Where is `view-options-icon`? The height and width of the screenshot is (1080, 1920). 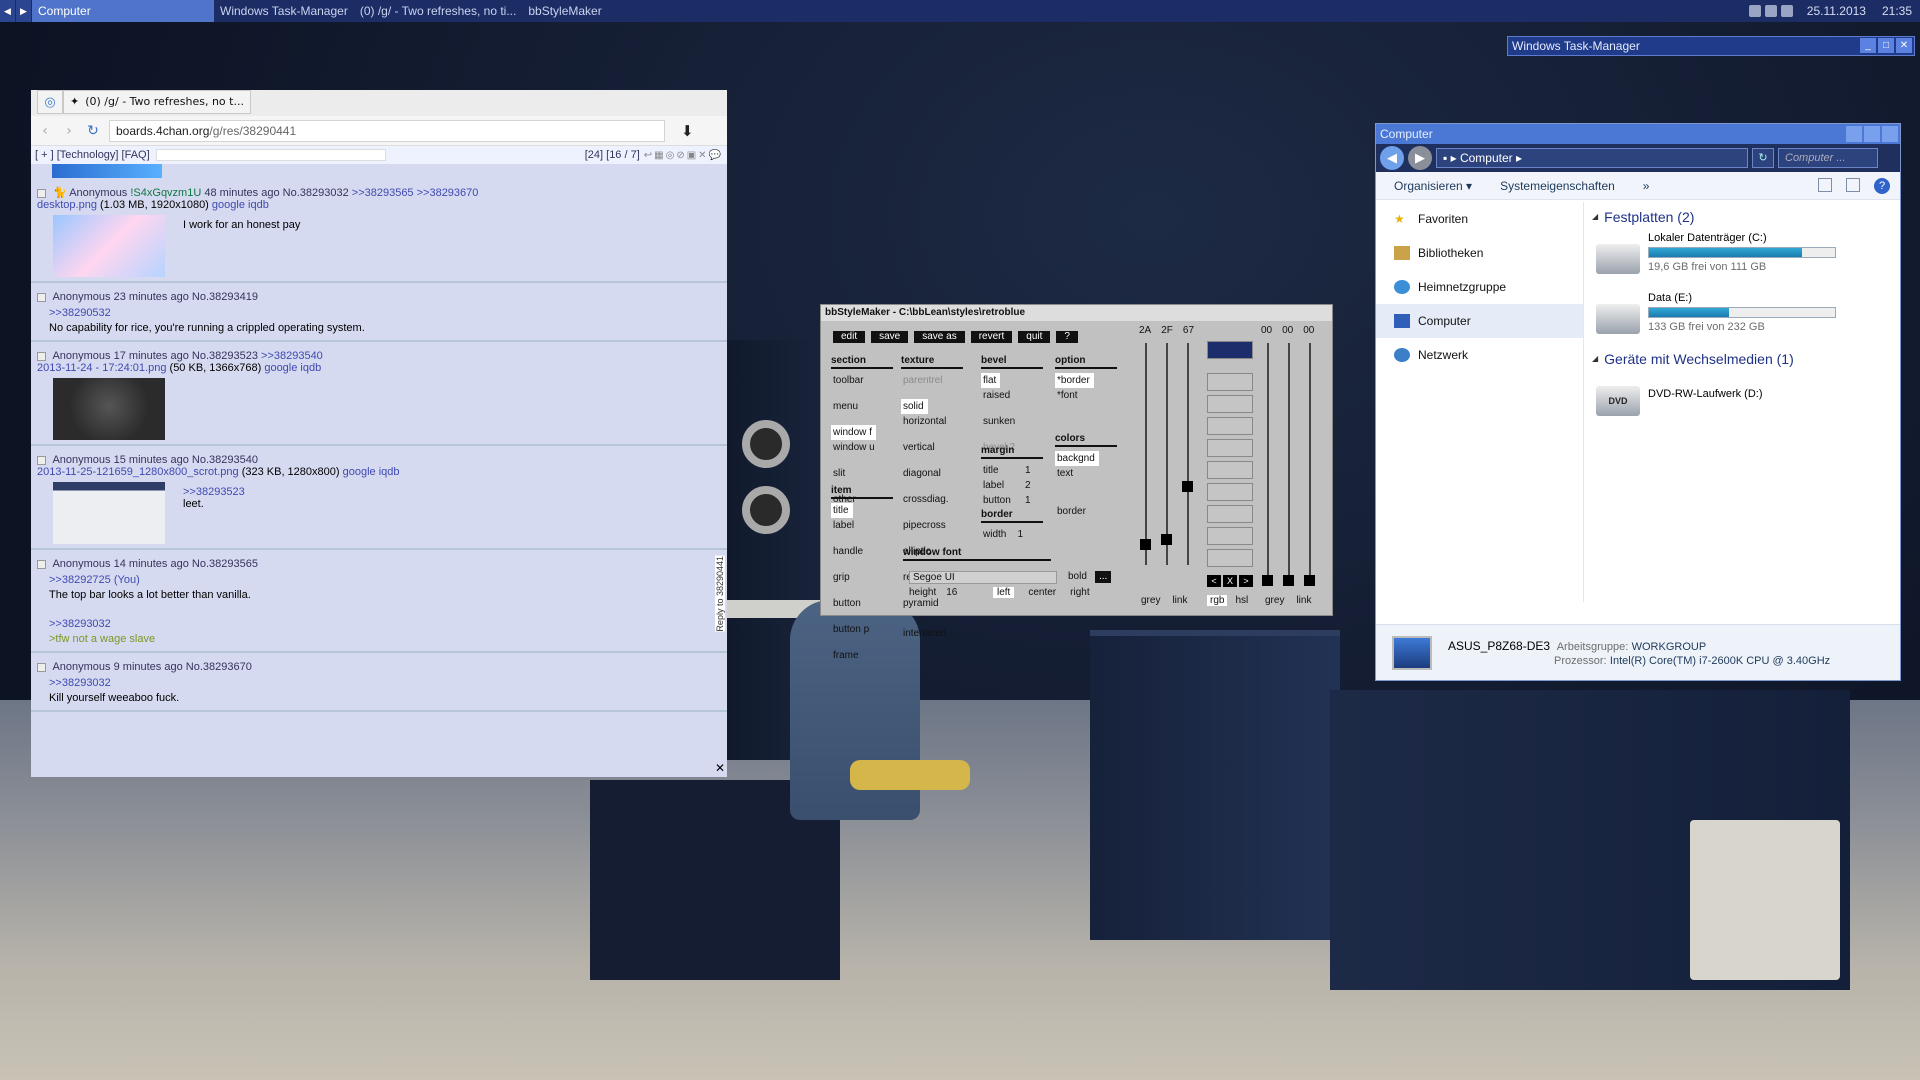 view-options-icon is located at coordinates (1825, 184).